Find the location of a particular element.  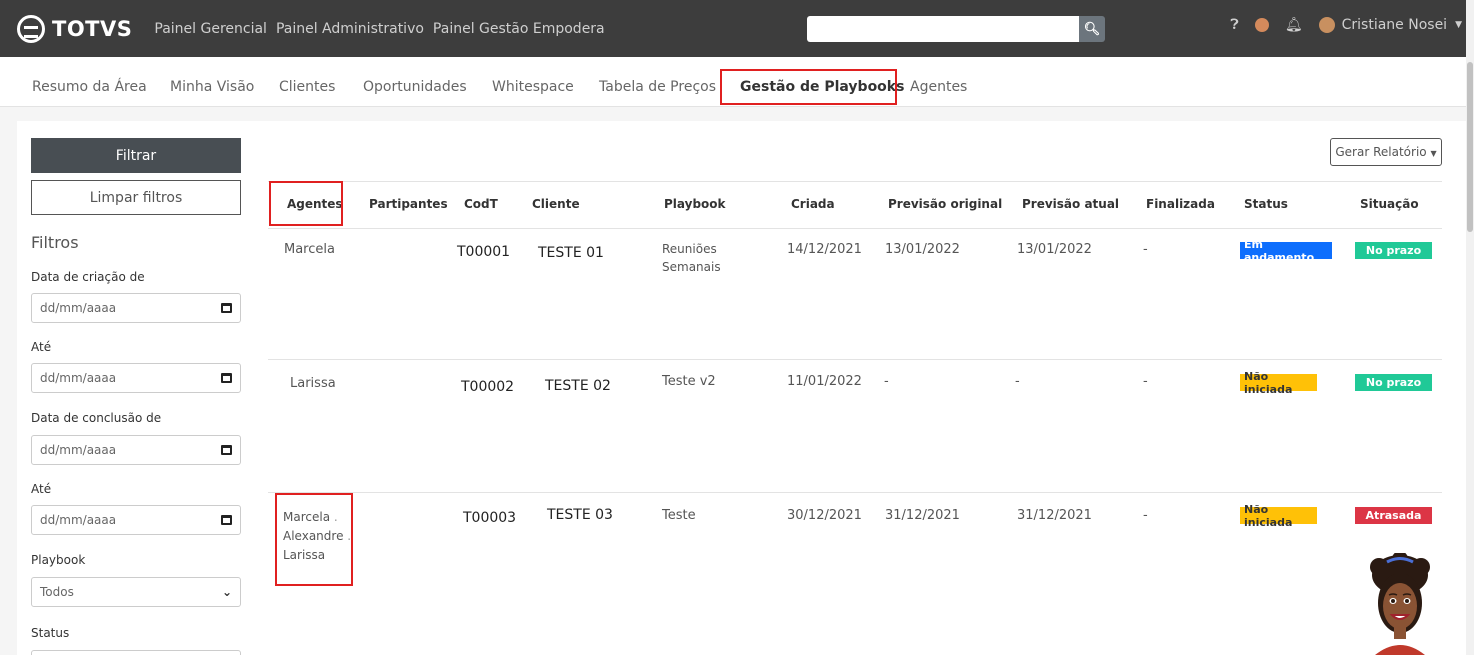

table-header-border is located at coordinates (855, 228).